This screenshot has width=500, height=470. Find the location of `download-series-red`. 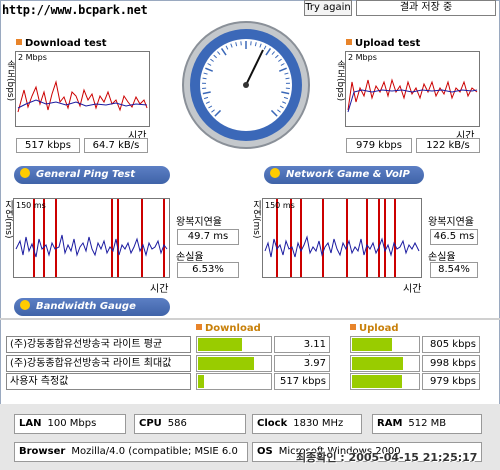

download-series-red is located at coordinates (82, 96).